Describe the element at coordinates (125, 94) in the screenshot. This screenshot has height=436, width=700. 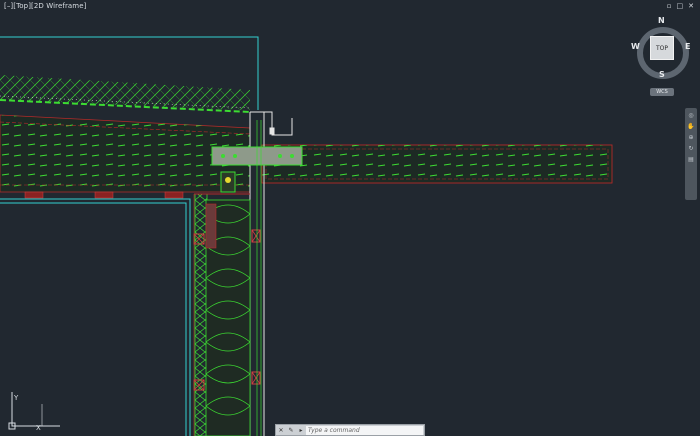
I see `roof-hatch` at that location.